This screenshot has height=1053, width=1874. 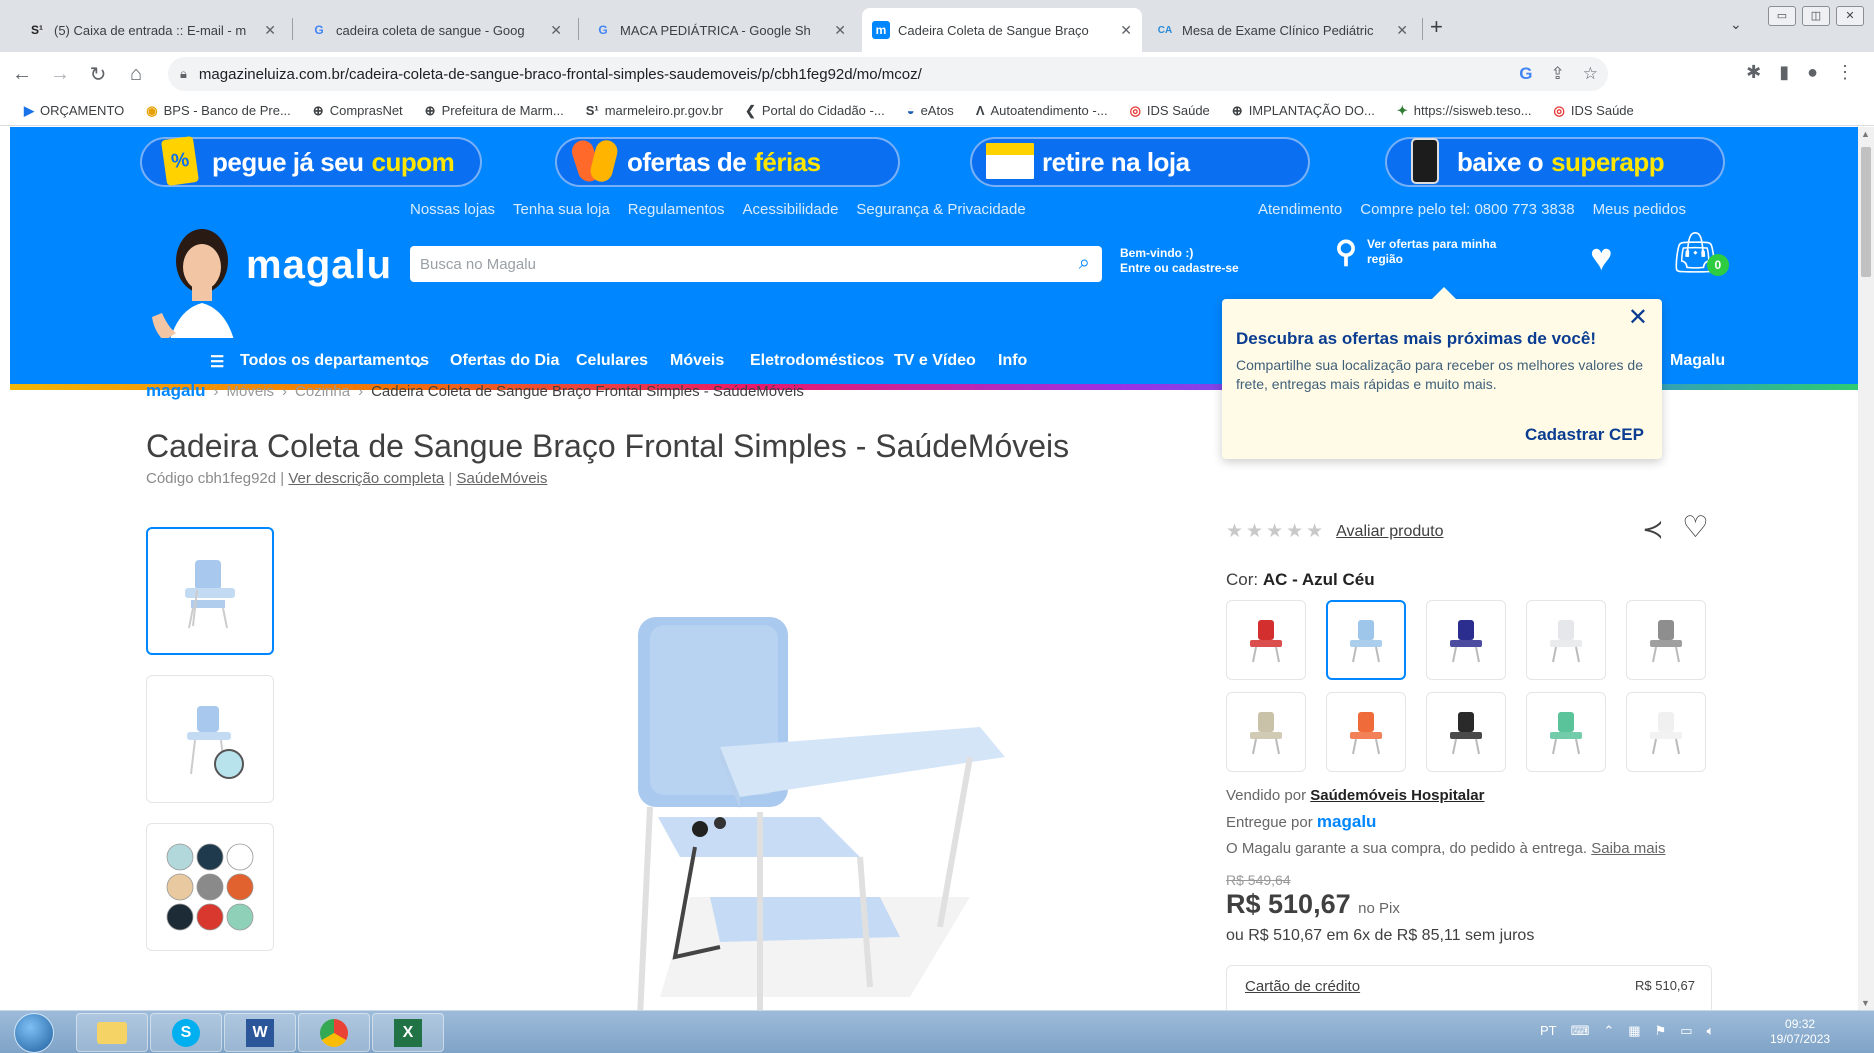 What do you see at coordinates (504, 361) in the screenshot?
I see `nav-ofertas-do-dia: Ofertas do Dia` at bounding box center [504, 361].